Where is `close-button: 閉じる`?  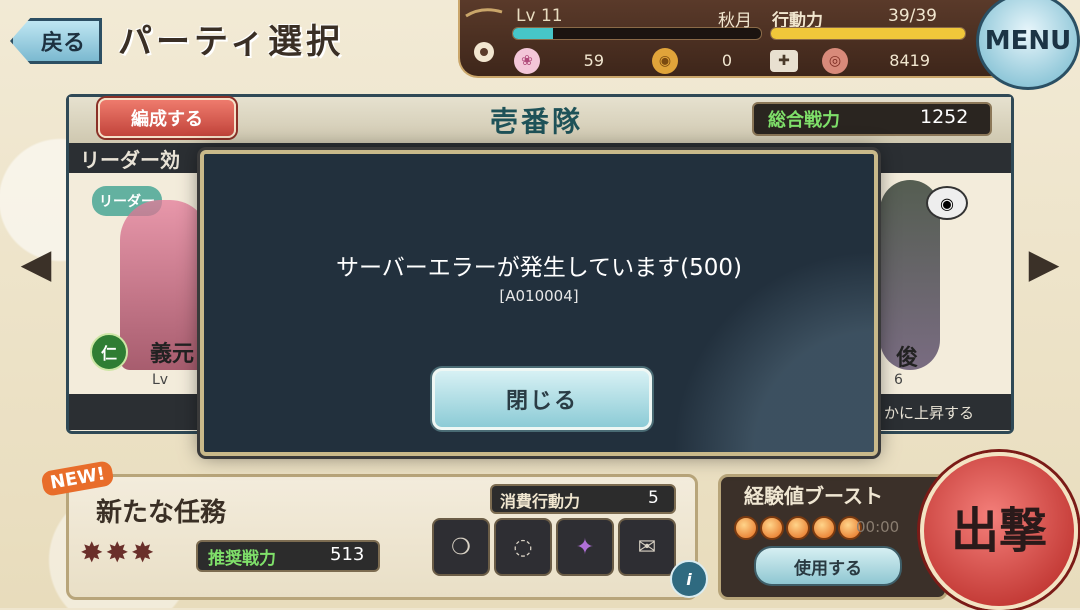
close-button: 閉じる is located at coordinates (542, 399).